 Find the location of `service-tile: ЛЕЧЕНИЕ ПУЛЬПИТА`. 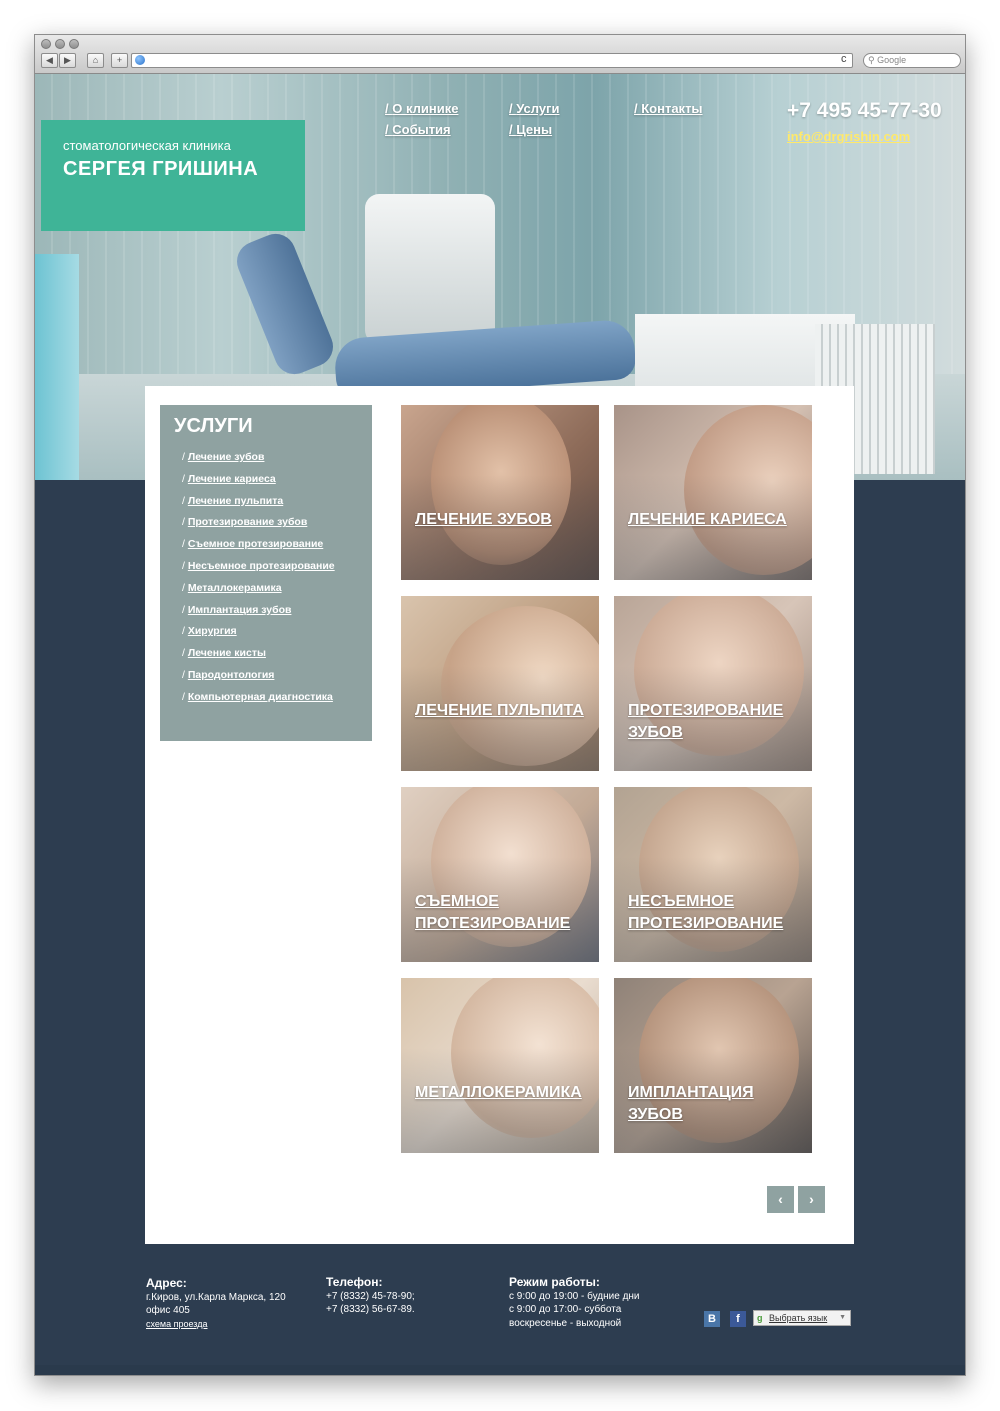

service-tile: ЛЕЧЕНИЕ ПУЛЬПИТА is located at coordinates (500, 683).